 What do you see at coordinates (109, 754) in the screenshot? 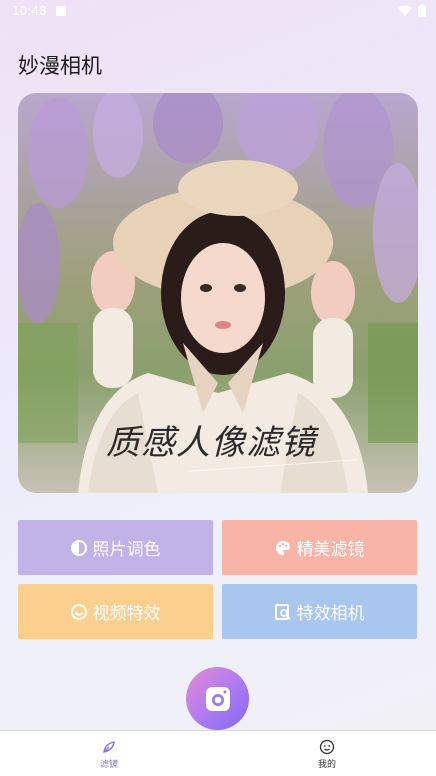
I see `nav-item-filters: 滤镜` at bounding box center [109, 754].